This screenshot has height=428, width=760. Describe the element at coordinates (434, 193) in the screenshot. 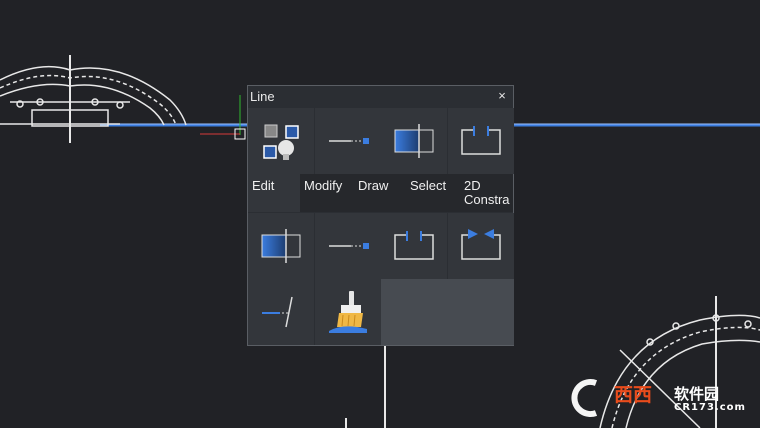

I see `tab-select: Select` at that location.